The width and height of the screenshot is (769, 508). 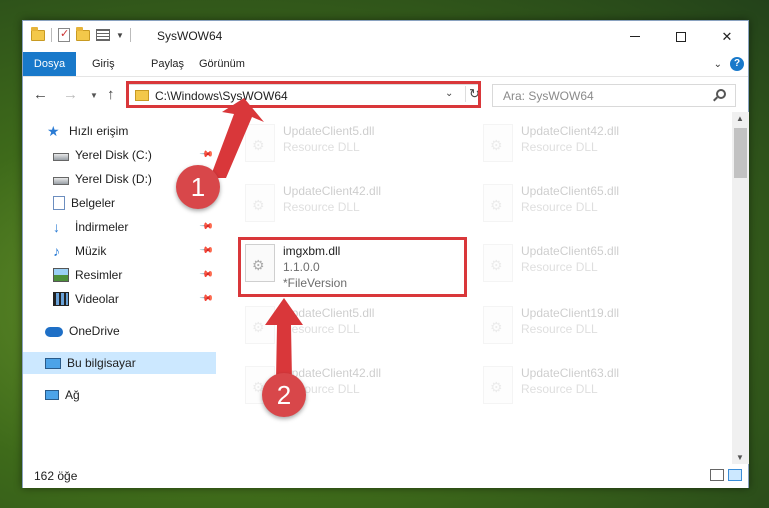 What do you see at coordinates (119, 395) in the screenshot?
I see `sidebar-item-network: Ağ` at bounding box center [119, 395].